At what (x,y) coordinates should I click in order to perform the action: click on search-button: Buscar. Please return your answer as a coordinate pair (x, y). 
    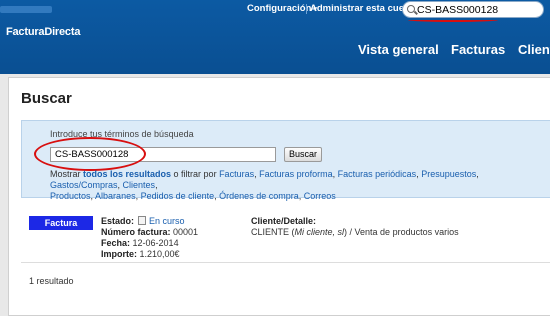
    Looking at the image, I should click on (303, 154).